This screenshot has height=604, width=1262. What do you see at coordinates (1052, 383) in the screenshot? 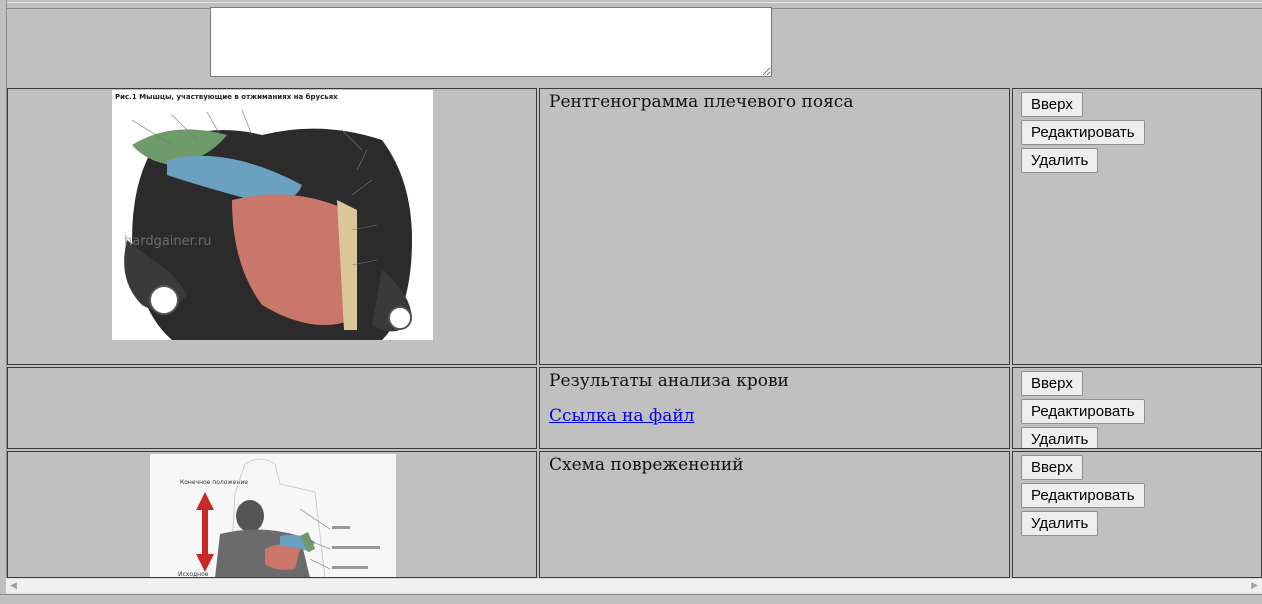
I see `row-2-up-button: Вверх` at bounding box center [1052, 383].